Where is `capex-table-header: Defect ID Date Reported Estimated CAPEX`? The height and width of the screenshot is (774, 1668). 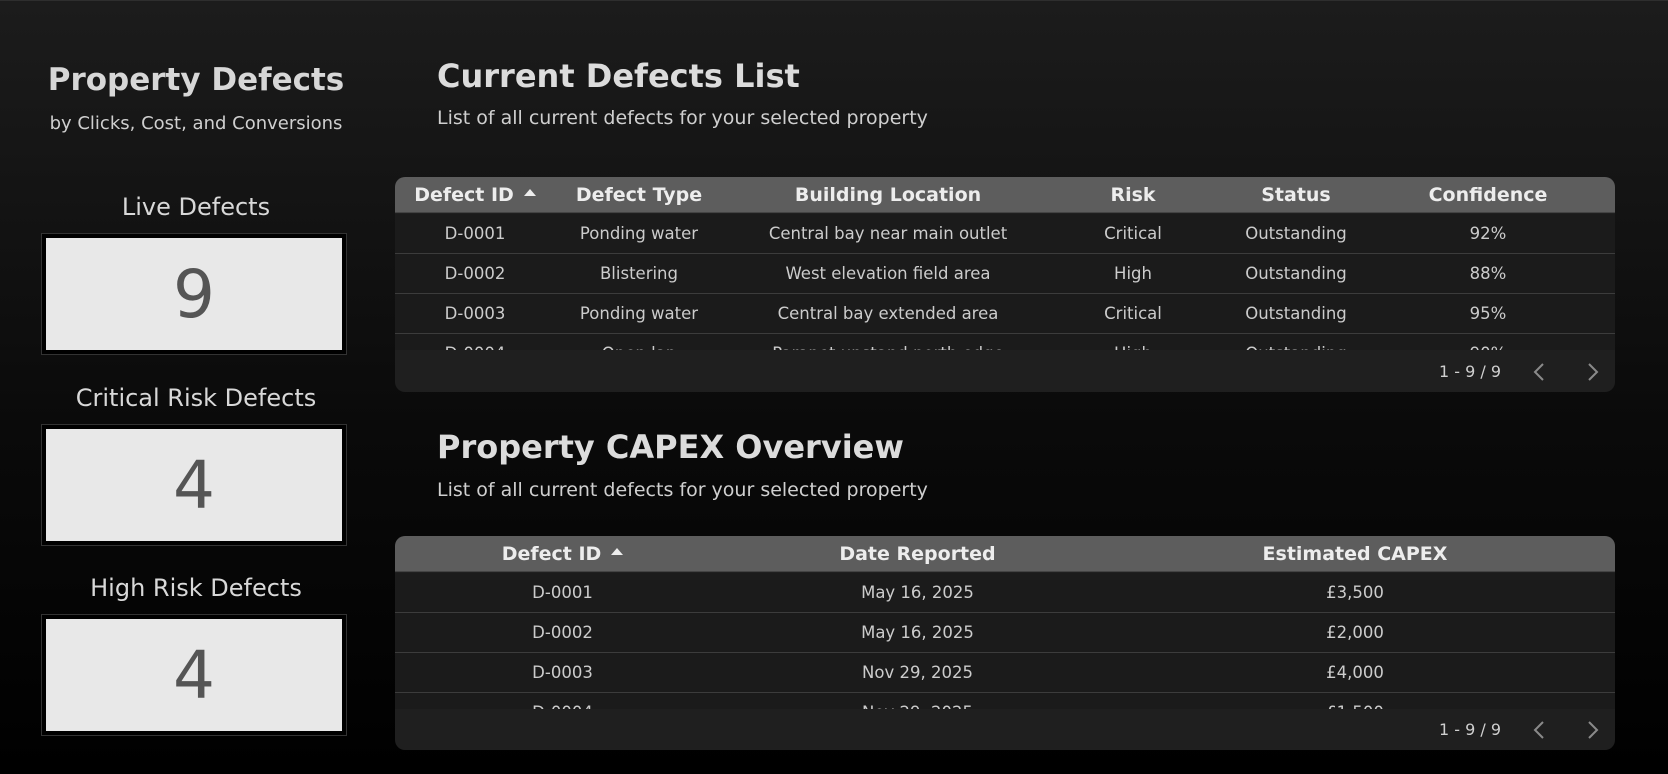
capex-table-header: Defect ID Date Reported Estimated CAPEX is located at coordinates (1005, 554).